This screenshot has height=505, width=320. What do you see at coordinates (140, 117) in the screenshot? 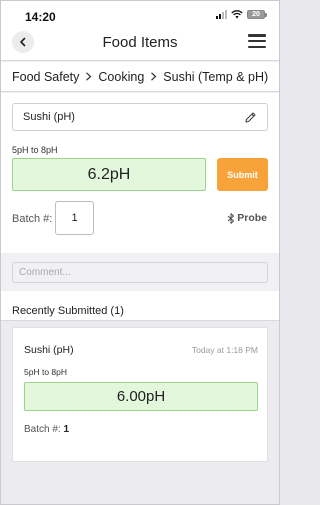
I see `item-name-field: Sushi (pH)` at bounding box center [140, 117].